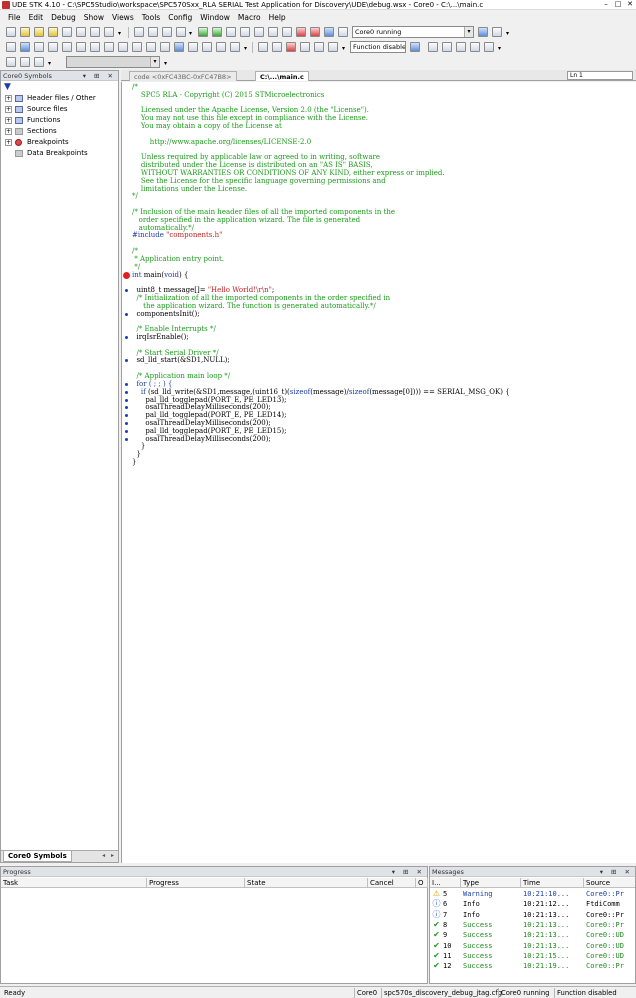 The width and height of the screenshot is (636, 998). What do you see at coordinates (552, 883) in the screenshot?
I see `column-time: Time` at bounding box center [552, 883].